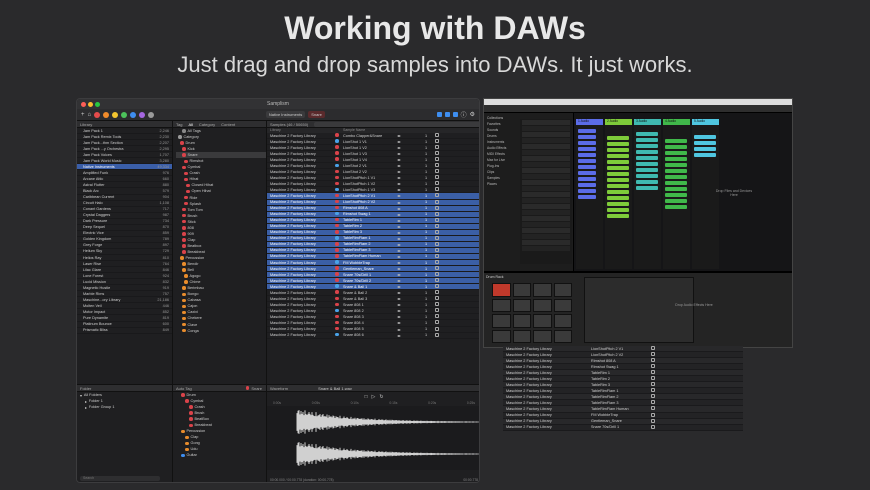 The width and height of the screenshot is (870, 490). I want to click on view-detail-icon, so click(455, 114).